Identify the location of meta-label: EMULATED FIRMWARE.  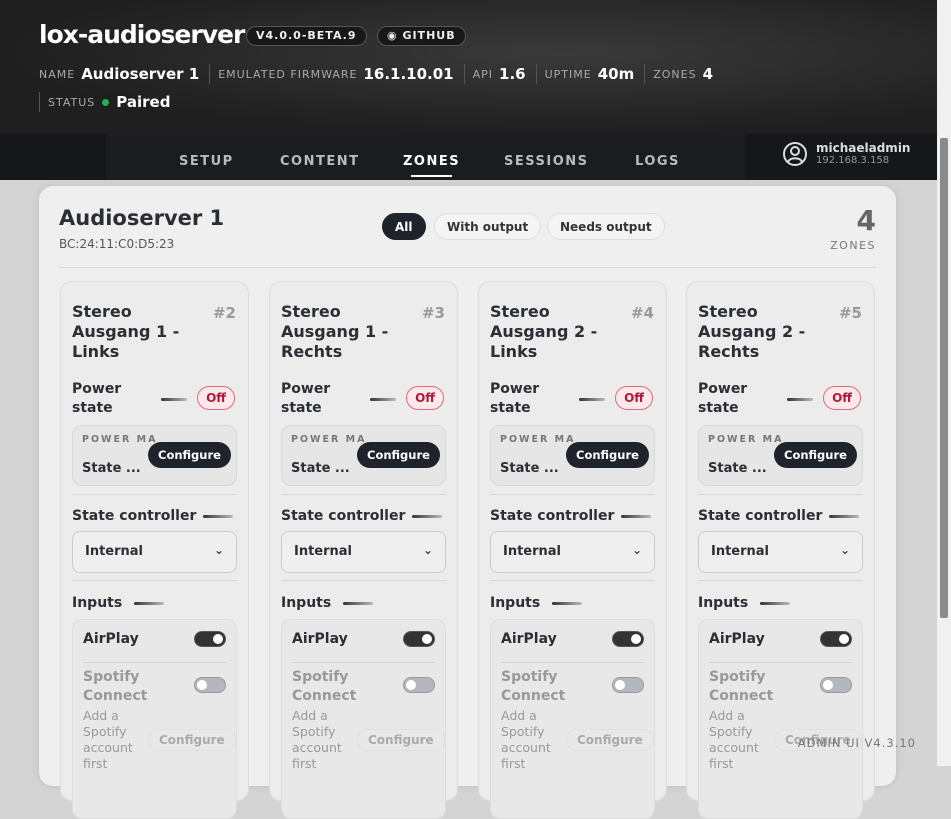
(288, 74).